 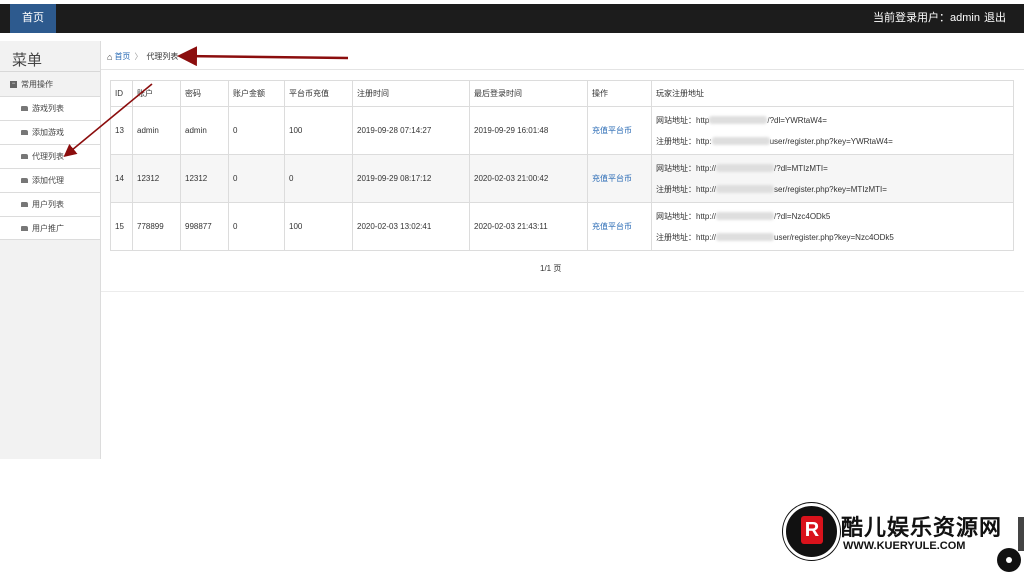 What do you see at coordinates (50, 250) in the screenshot?
I see `sidebar: 菜单 − 常用操作 游戏列表 添加游戏 代理列表 添加代理 用户列表 用户推广` at bounding box center [50, 250].